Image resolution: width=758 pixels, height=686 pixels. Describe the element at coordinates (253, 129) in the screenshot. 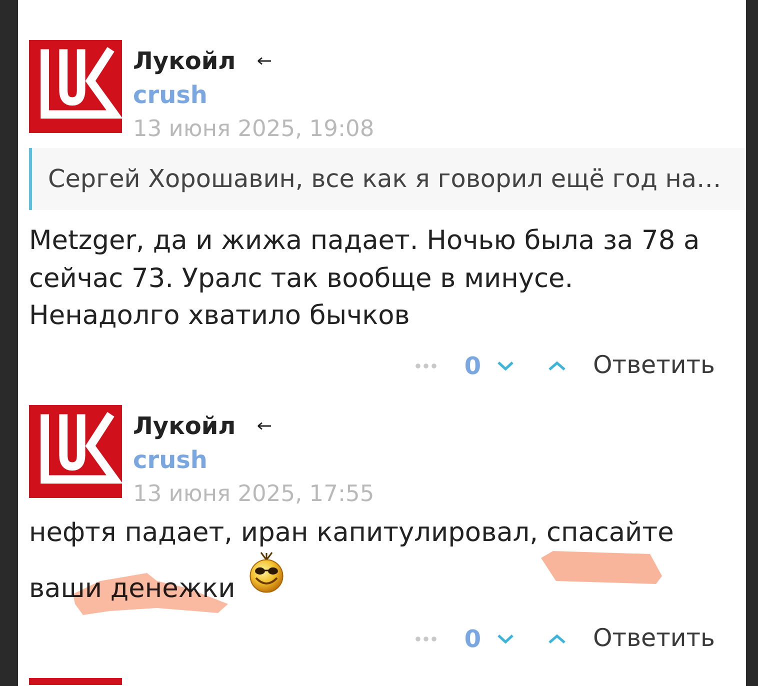

I see `post-date: 13 июня 2025, 19:08` at that location.